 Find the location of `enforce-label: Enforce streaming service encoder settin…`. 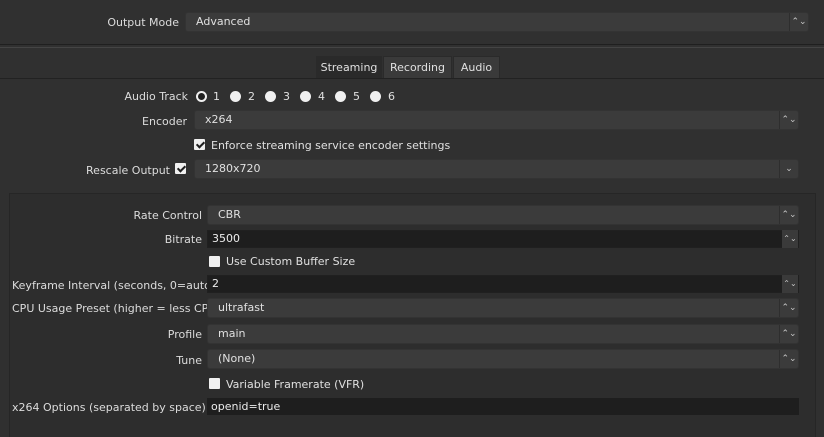

enforce-label: Enforce streaming service encoder settin… is located at coordinates (331, 145).